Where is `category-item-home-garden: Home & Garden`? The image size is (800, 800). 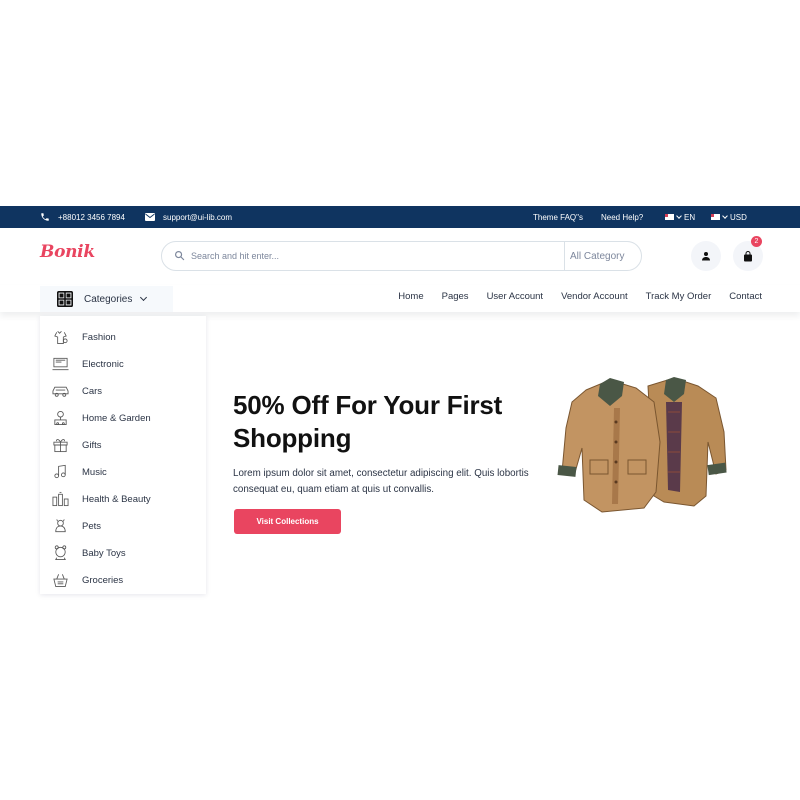 category-item-home-garden: Home & Garden is located at coordinates (123, 418).